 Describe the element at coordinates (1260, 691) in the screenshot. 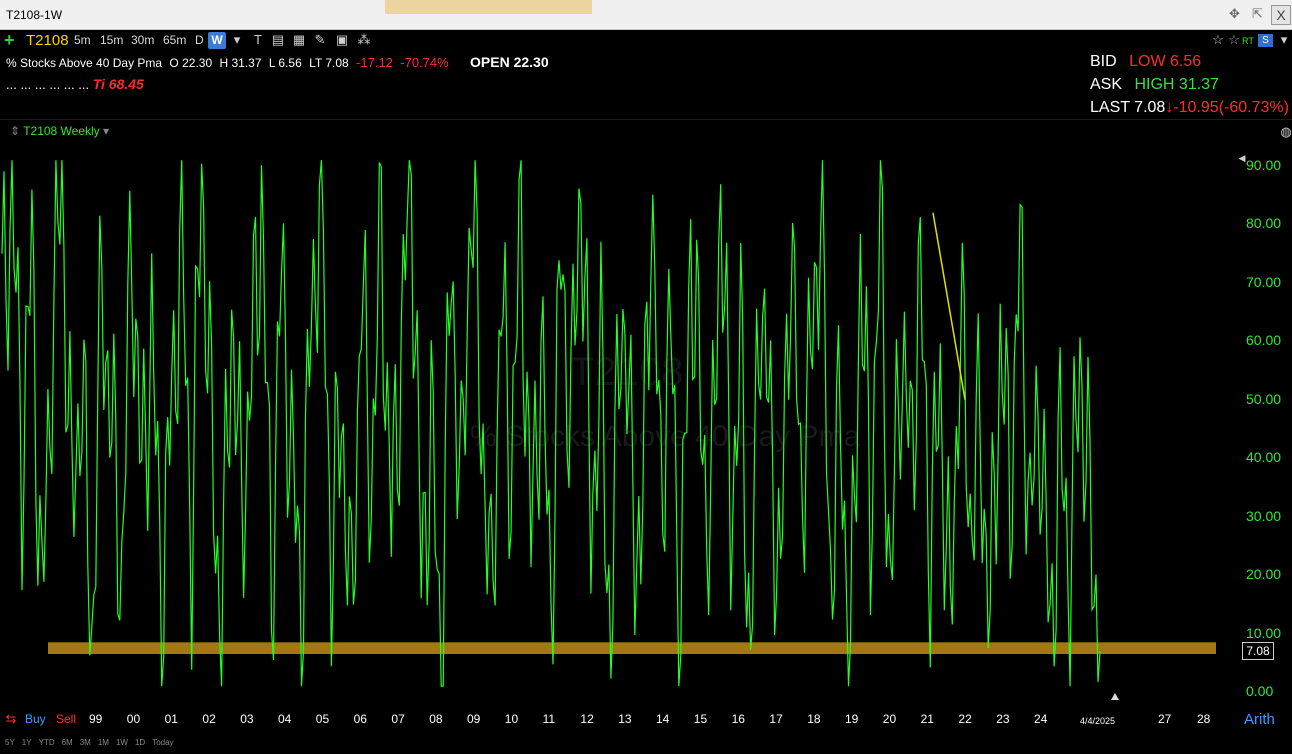

I see `y-tick-label: 0.00` at that location.